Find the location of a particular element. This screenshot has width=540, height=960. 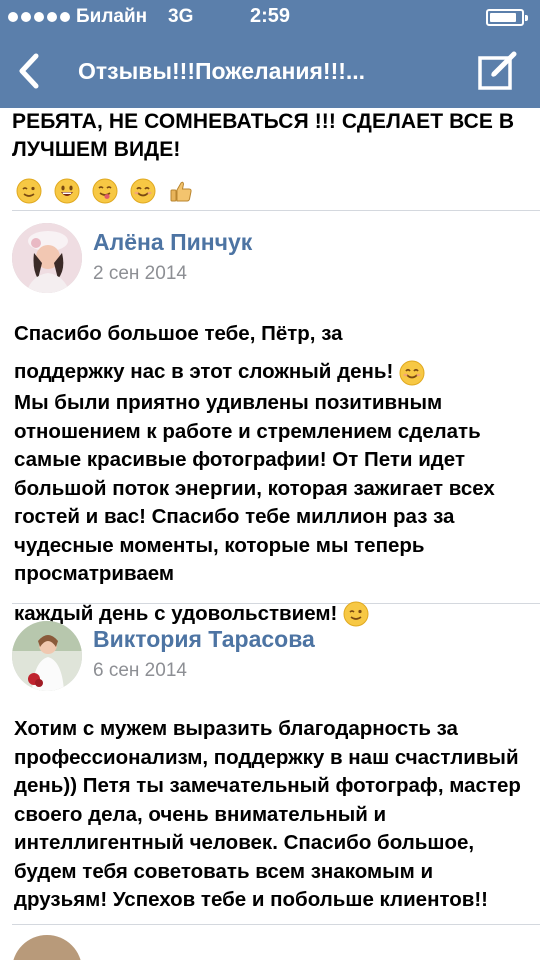

comment-author-link: Алёна Пинчук is located at coordinates (172, 242).